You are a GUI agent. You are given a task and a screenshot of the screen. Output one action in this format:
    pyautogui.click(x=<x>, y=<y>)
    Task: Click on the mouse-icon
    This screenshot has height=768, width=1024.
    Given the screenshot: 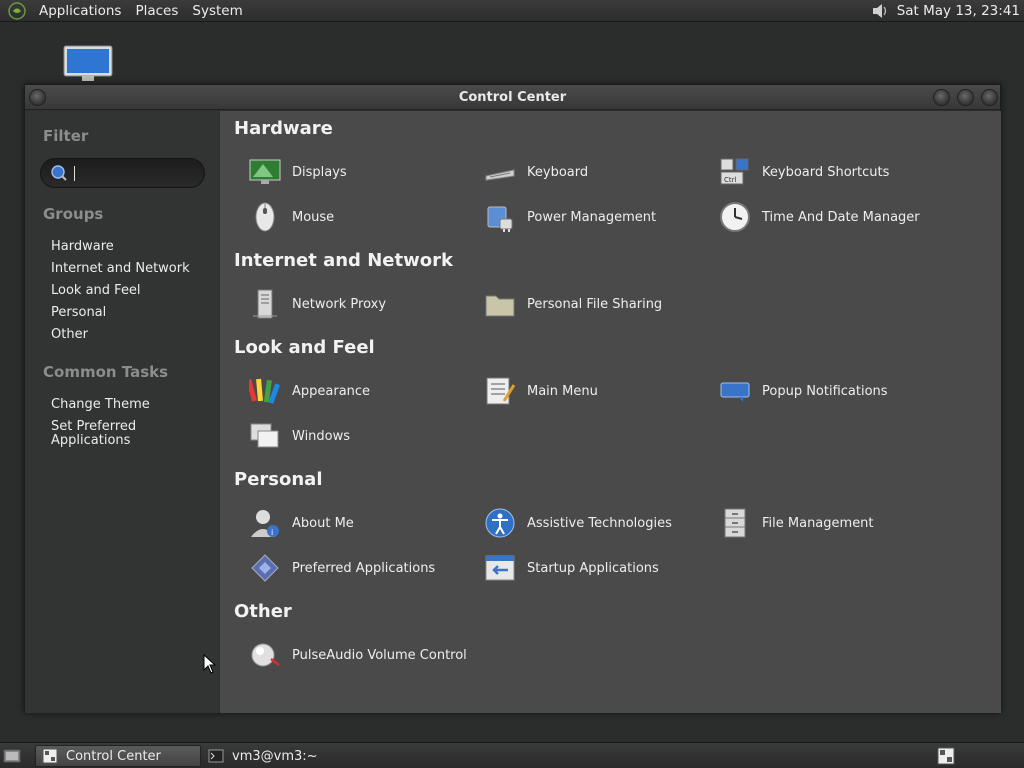 What is the action you would take?
    pyautogui.click(x=265, y=217)
    